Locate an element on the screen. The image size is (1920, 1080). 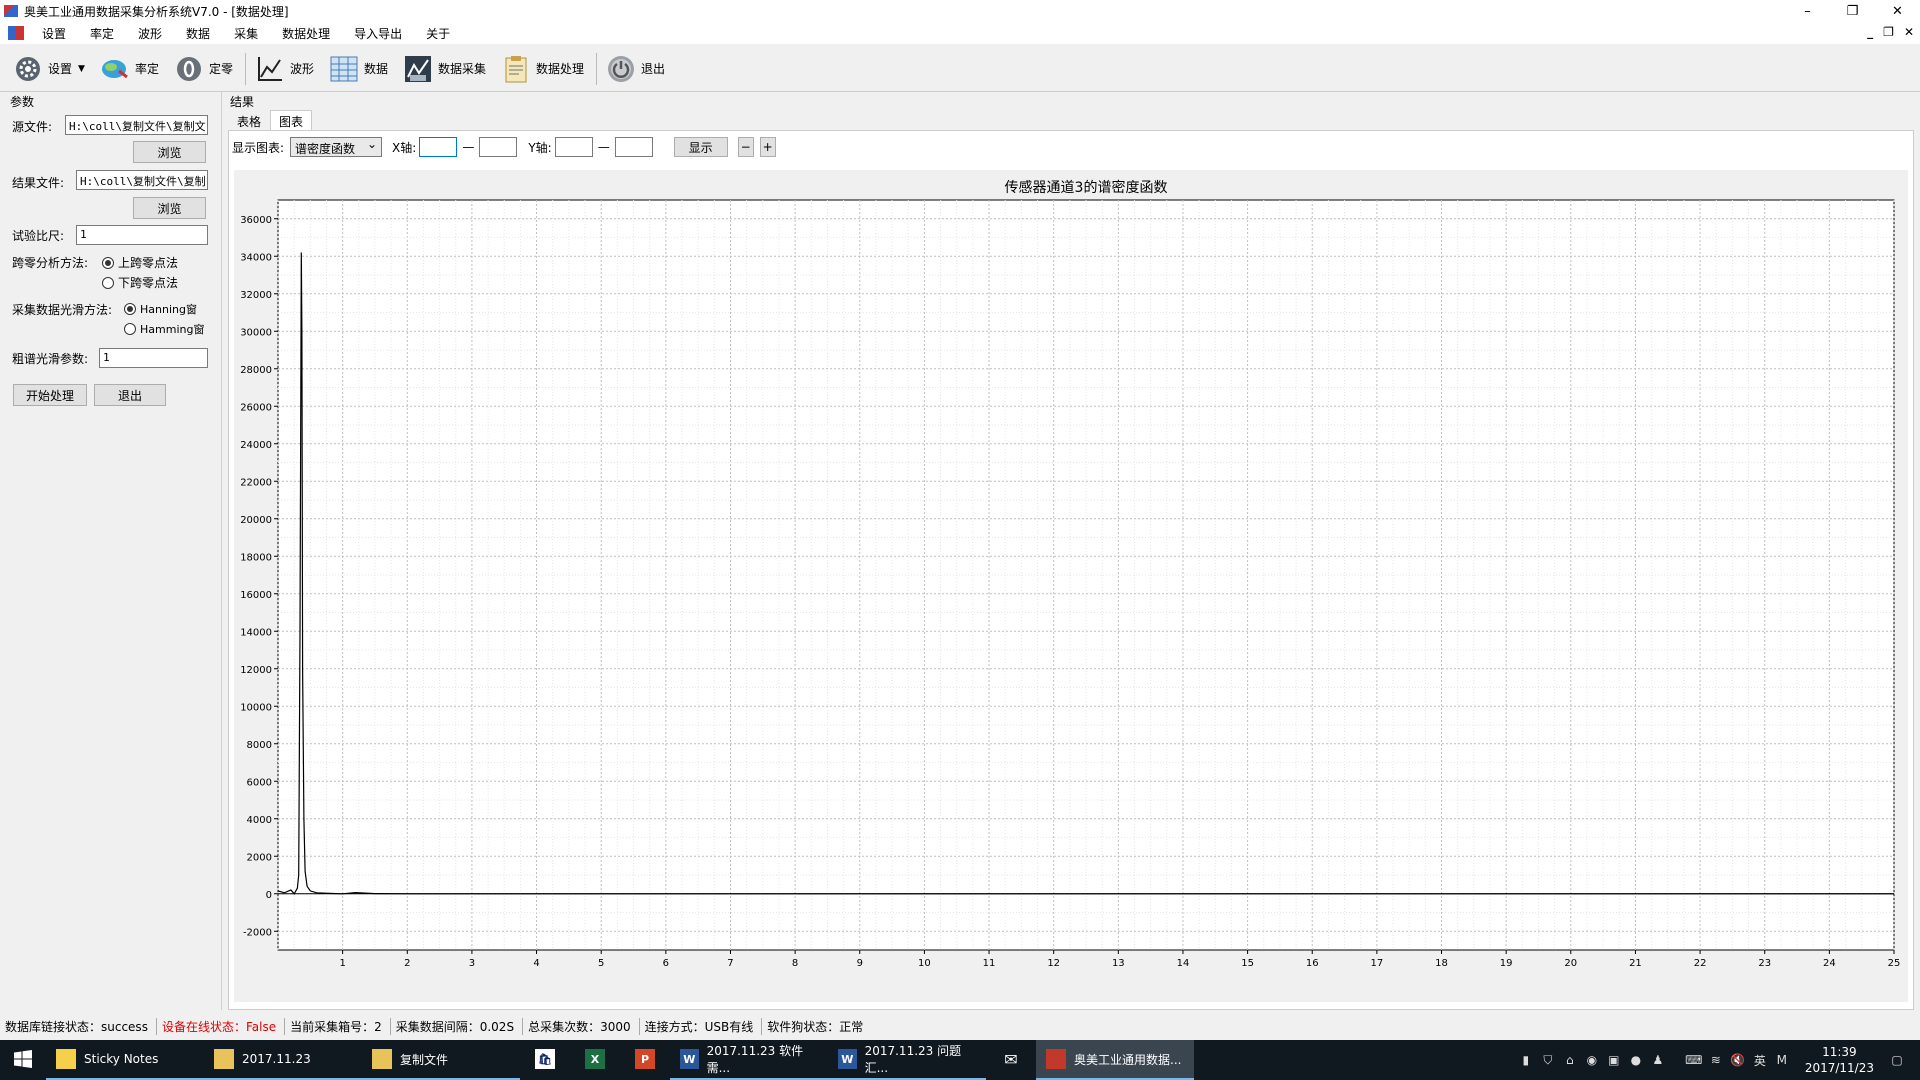
zoom-in-button: + is located at coordinates (767, 147).